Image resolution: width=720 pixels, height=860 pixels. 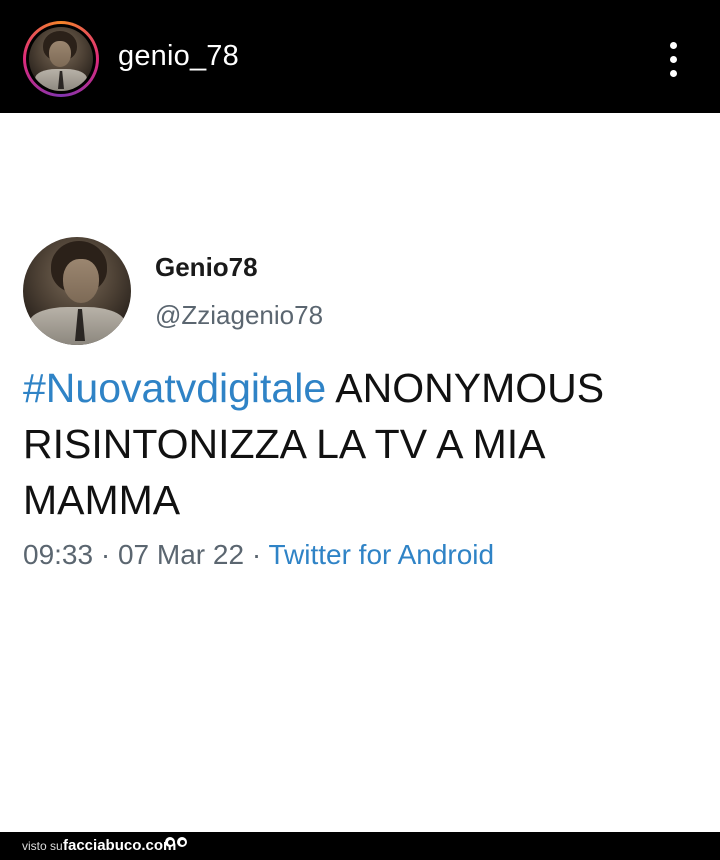 What do you see at coordinates (381, 554) in the screenshot?
I see `tweet-source-link: Twitter for Android` at bounding box center [381, 554].